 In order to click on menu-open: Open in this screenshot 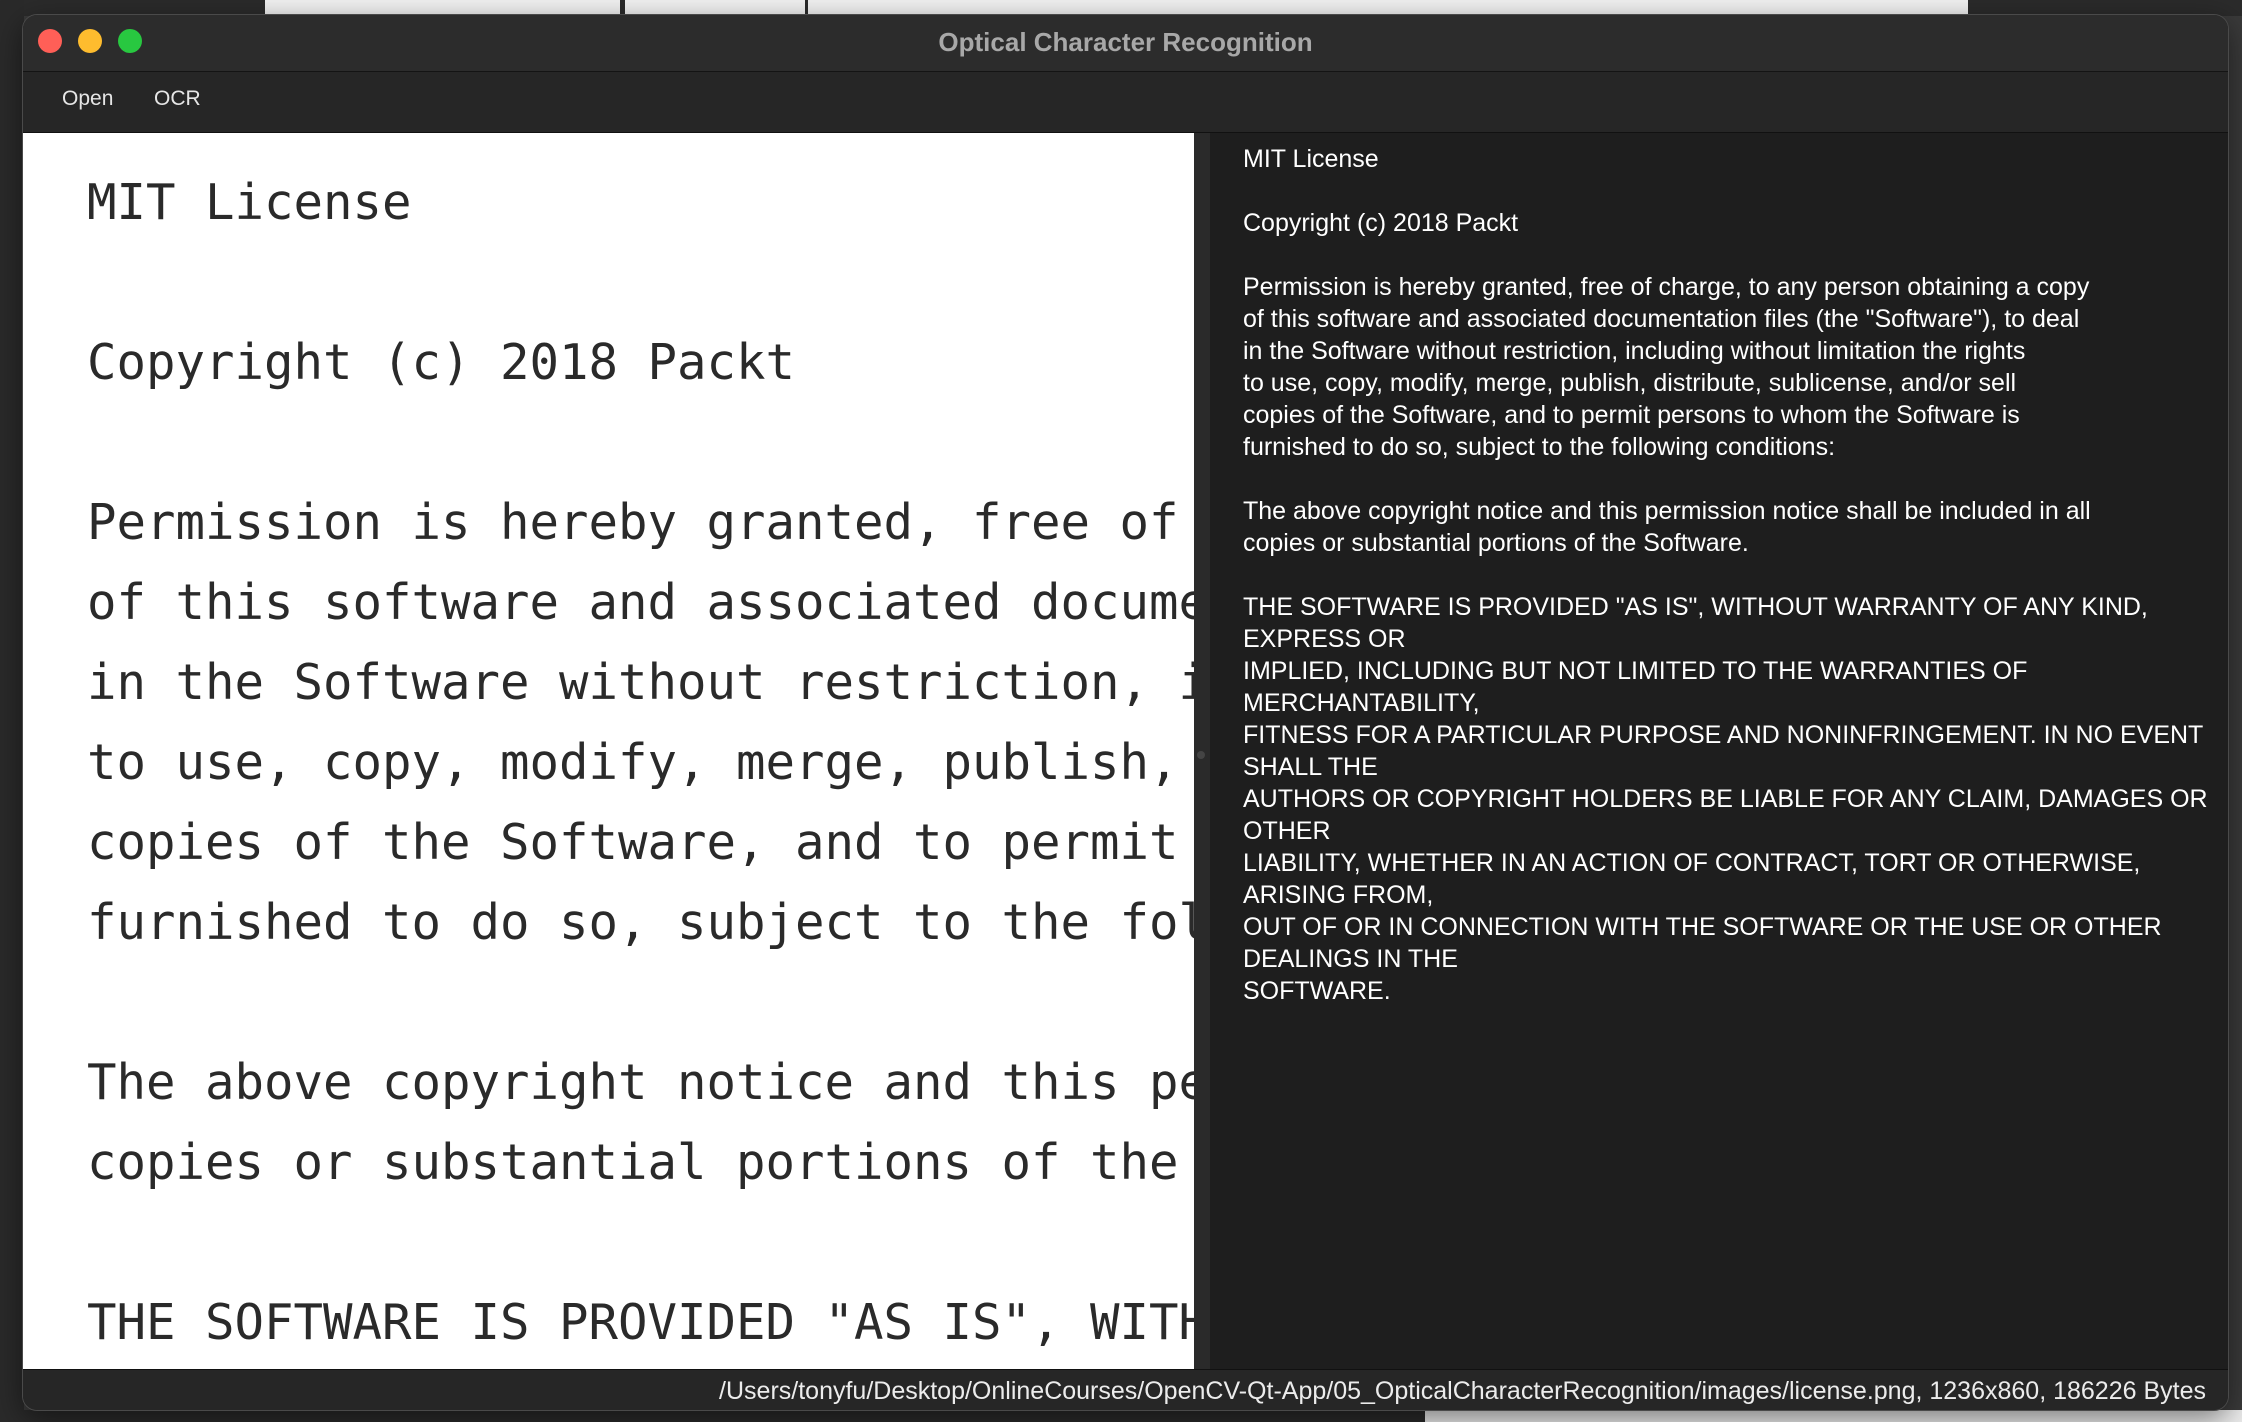, I will do `click(87, 99)`.